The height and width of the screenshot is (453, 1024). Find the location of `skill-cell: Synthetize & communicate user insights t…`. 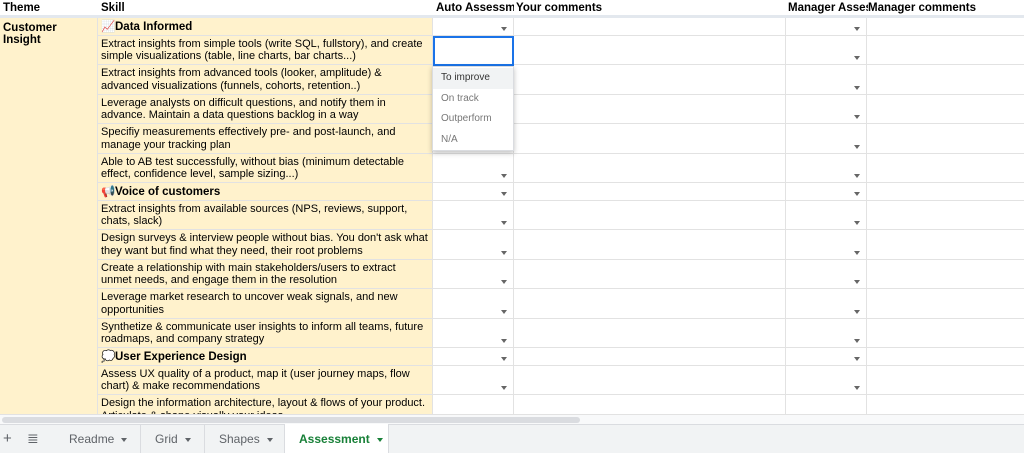

skill-cell: Synthetize & communicate user insights t… is located at coordinates (265, 332).